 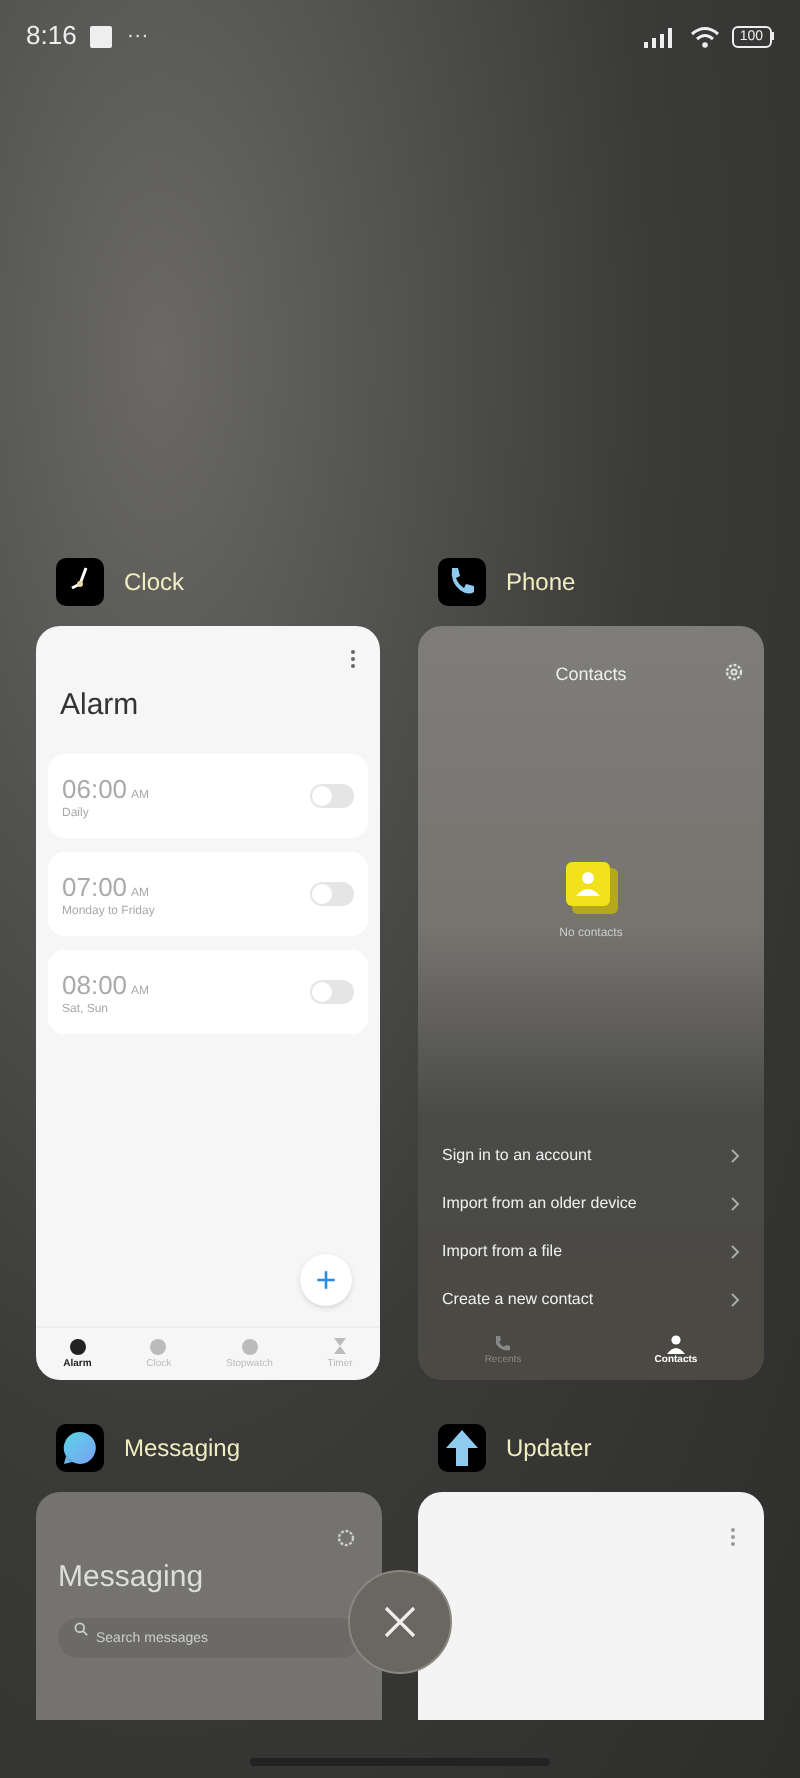 What do you see at coordinates (326, 1279) in the screenshot?
I see `add-button: +` at bounding box center [326, 1279].